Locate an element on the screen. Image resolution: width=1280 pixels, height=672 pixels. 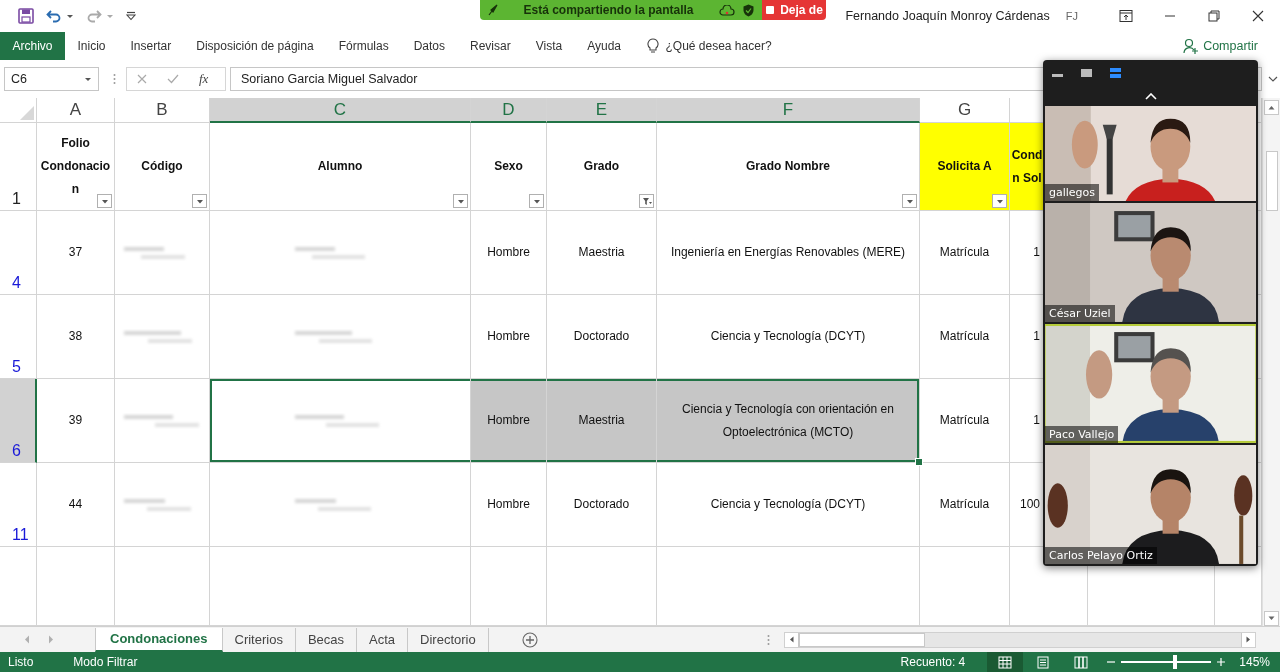
page-break-icon is located at coordinates (1081, 662).